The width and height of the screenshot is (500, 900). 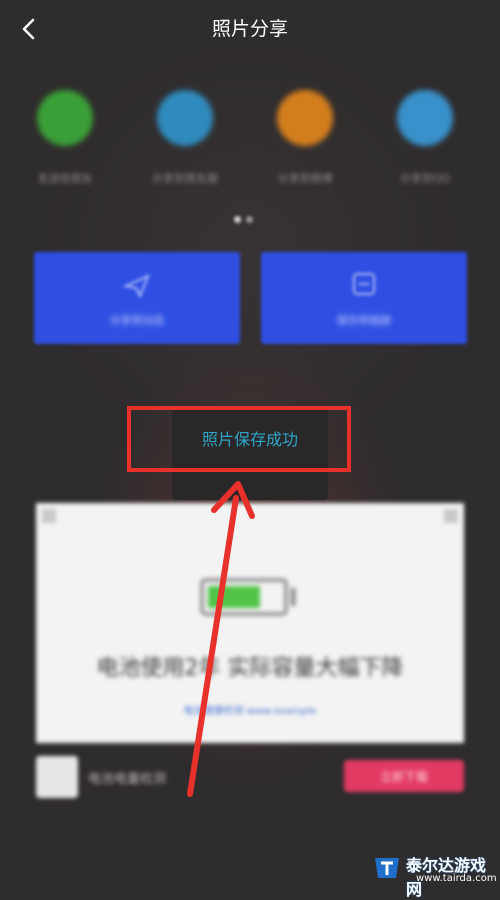 I want to click on page-title: 照片分享, so click(x=249, y=29).